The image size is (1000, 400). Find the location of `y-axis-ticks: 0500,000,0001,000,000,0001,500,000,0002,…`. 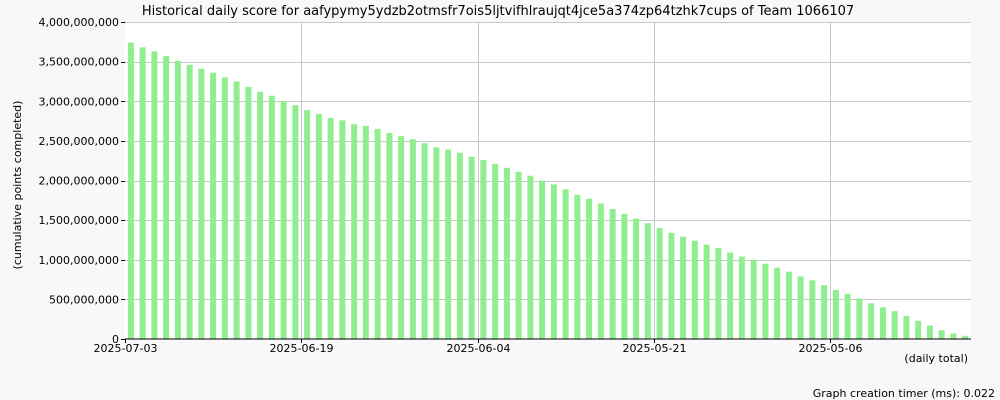

y-axis-ticks: 0500,000,0001,000,000,0001,500,000,0002,… is located at coordinates (82, 181).